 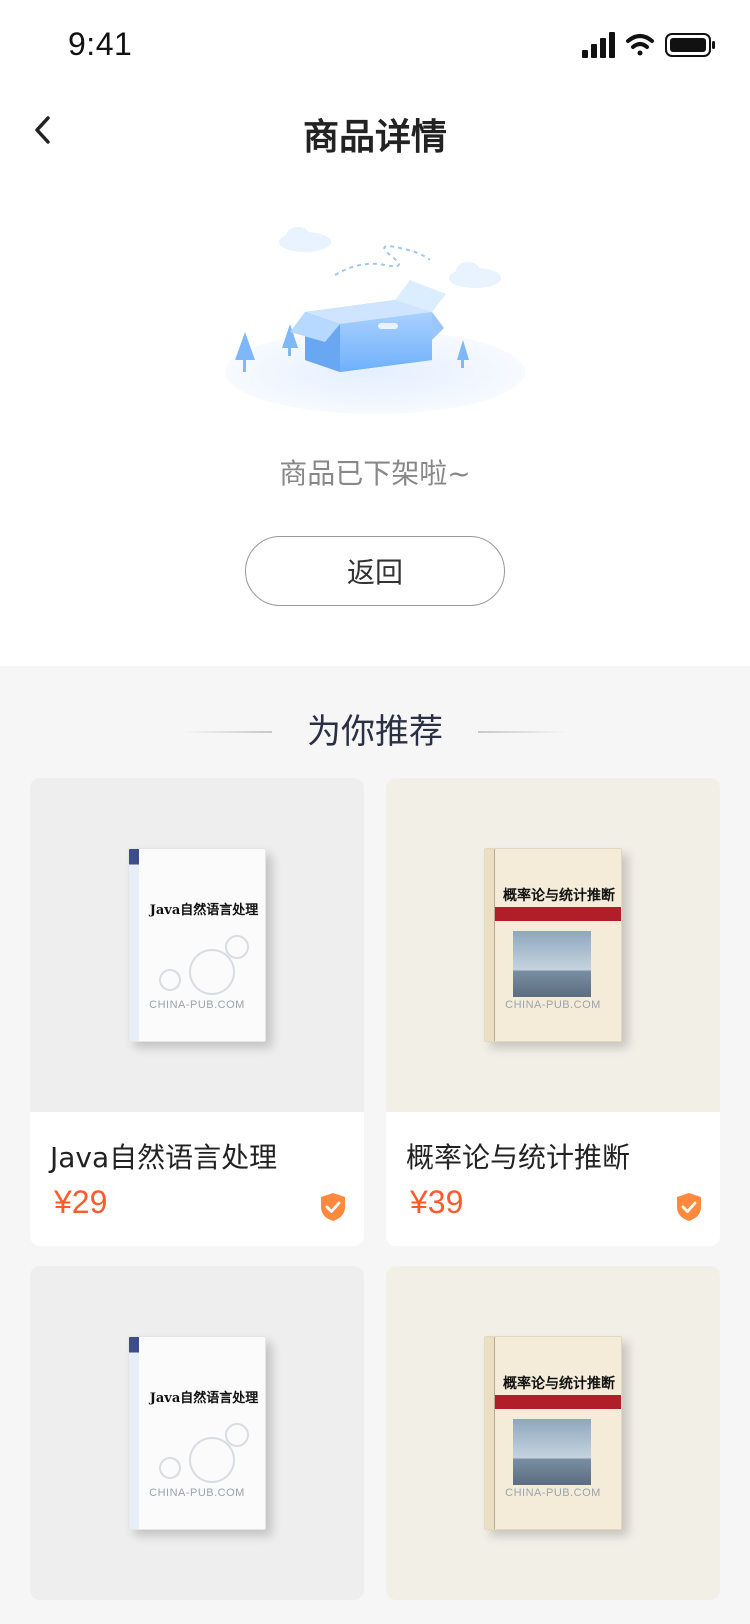 I want to click on product-card: Java自然语言处理 CHINA-PUB.COM Java自然语言处理 ¥29, so click(x=197, y=1012).